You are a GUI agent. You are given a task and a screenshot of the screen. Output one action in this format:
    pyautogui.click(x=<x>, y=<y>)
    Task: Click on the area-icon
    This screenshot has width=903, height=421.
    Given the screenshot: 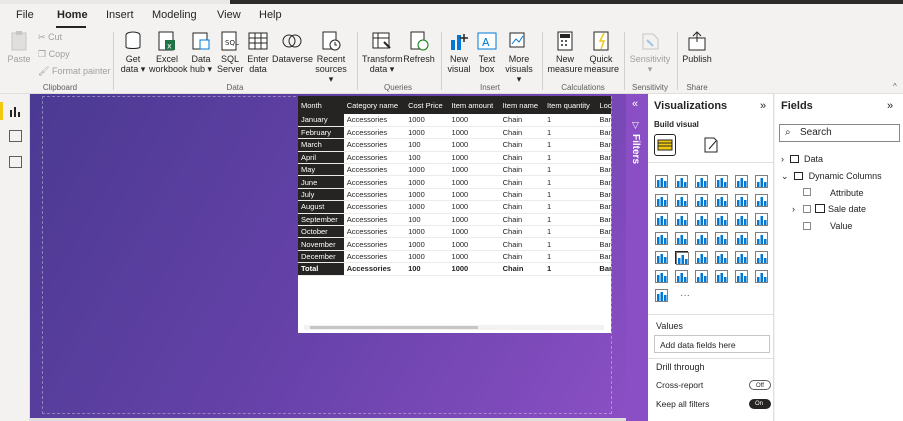 What is the action you would take?
    pyautogui.click(x=681, y=200)
    